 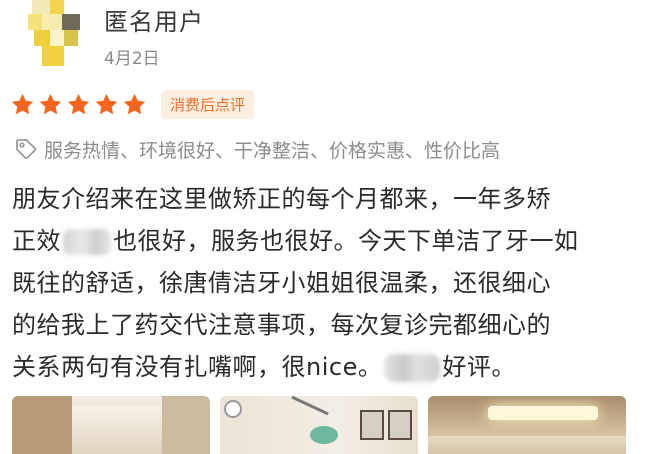 What do you see at coordinates (26, 149) in the screenshot?
I see `tag-icon` at bounding box center [26, 149].